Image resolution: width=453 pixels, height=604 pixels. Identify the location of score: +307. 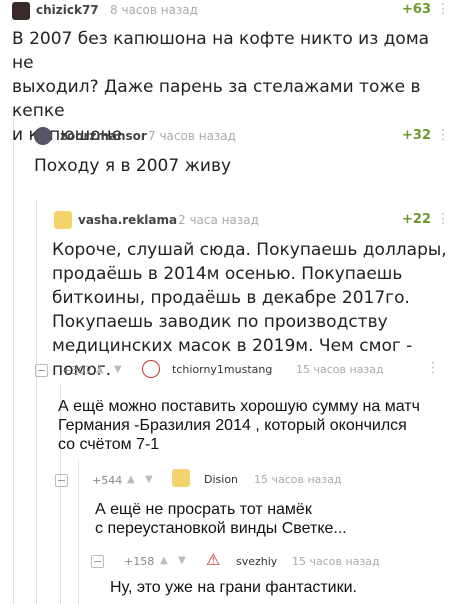
(77, 370).